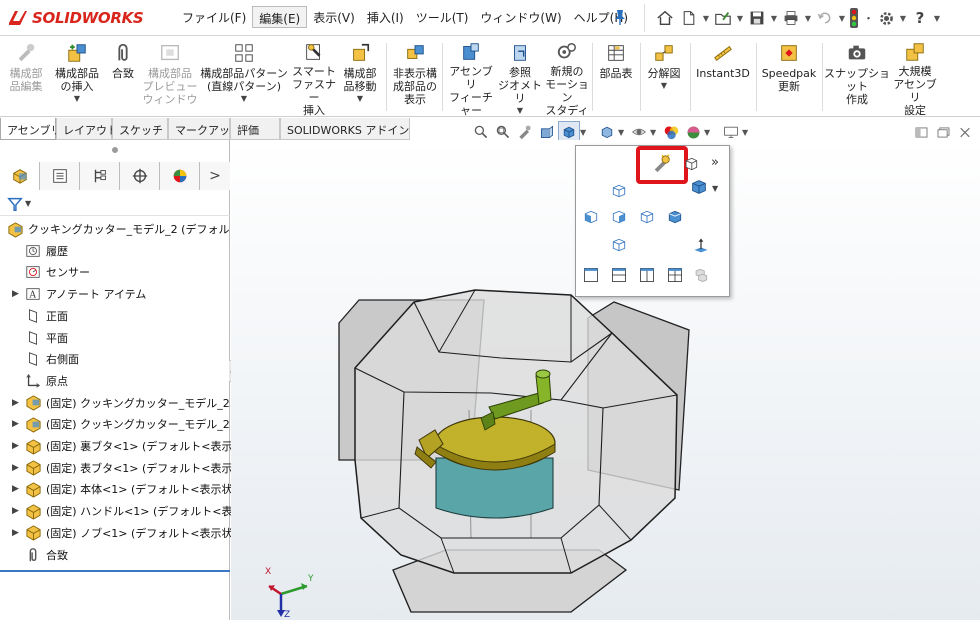 This screenshot has width=980, height=620. I want to click on save-dropdown-icon: ▼, so click(774, 18).